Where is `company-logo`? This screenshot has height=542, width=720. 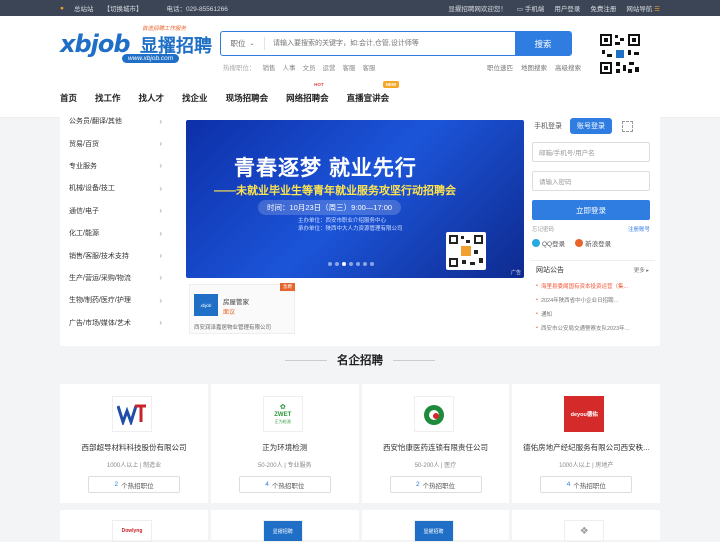
company-logo is located at coordinates (132, 414).